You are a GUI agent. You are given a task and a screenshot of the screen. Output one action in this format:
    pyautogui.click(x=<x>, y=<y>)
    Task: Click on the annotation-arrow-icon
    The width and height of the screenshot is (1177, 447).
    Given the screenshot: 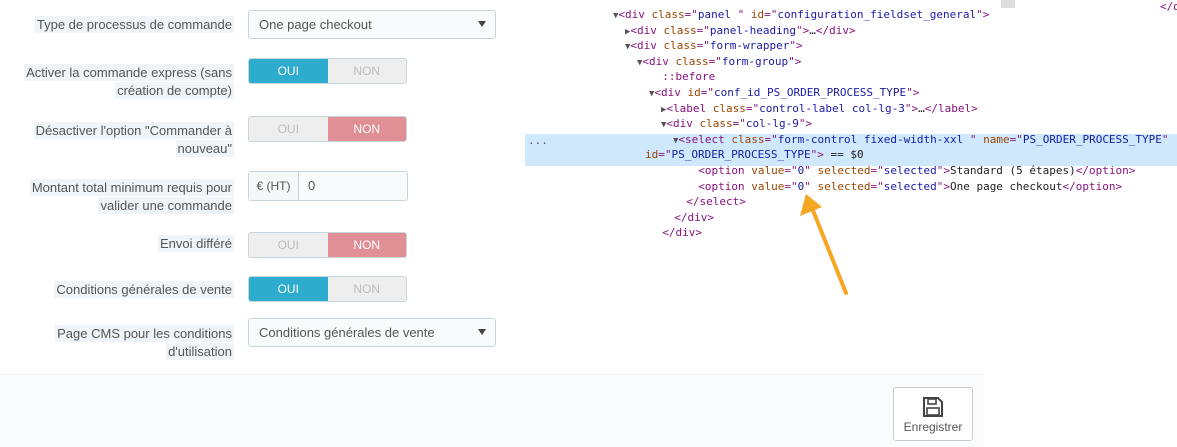 What is the action you would take?
    pyautogui.click(x=824, y=244)
    